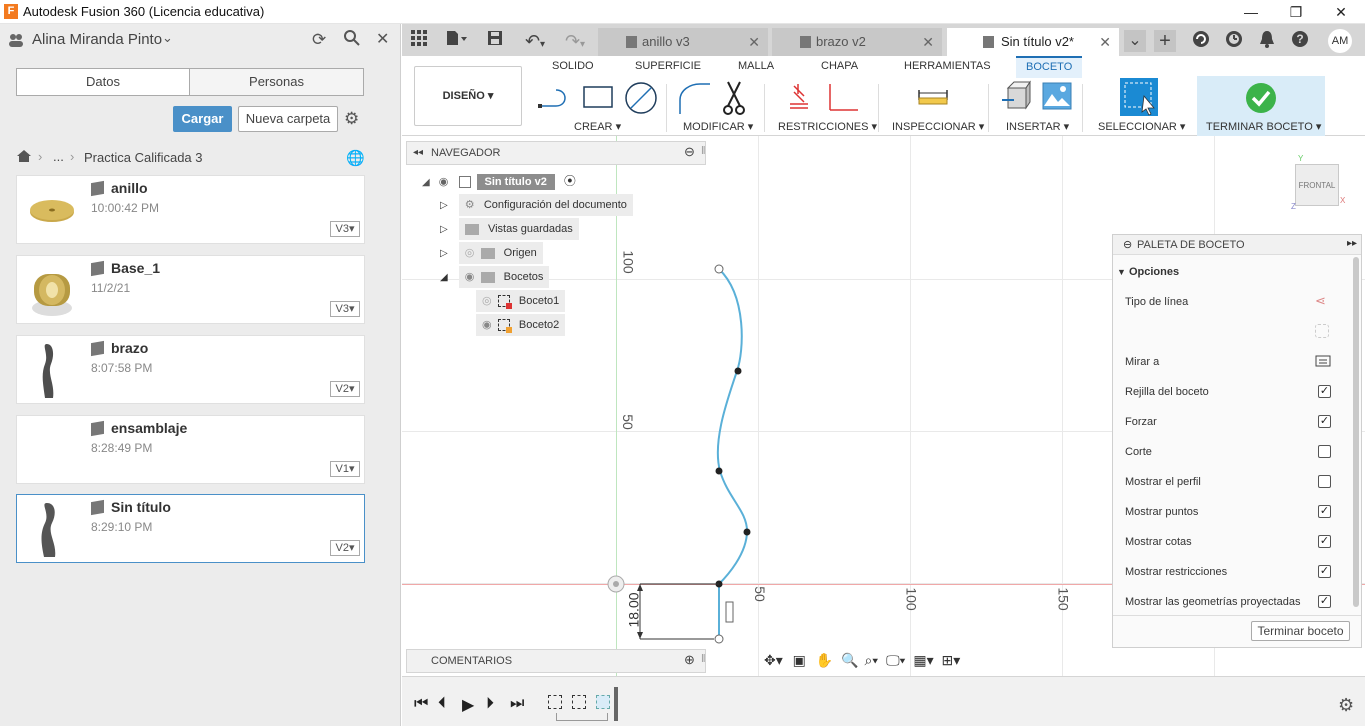  I want to click on timeline-marker, so click(616, 704).